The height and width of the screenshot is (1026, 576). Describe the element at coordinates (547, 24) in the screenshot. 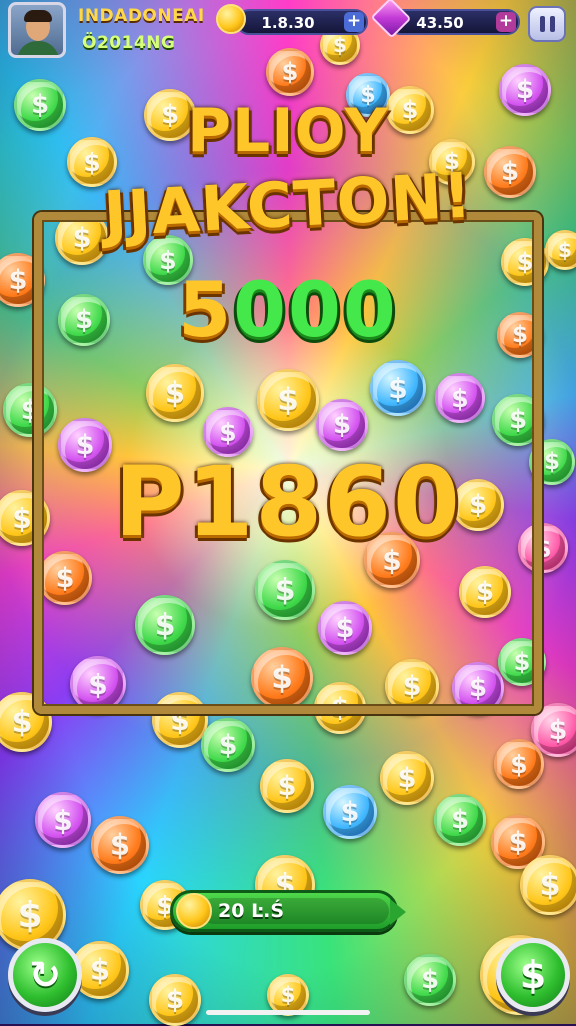

I see `pause-button` at that location.